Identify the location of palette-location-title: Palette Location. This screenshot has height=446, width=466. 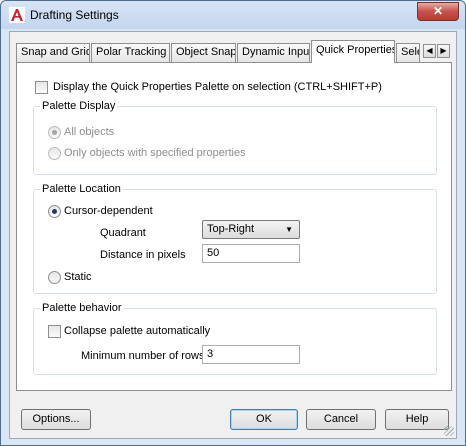
(81, 189).